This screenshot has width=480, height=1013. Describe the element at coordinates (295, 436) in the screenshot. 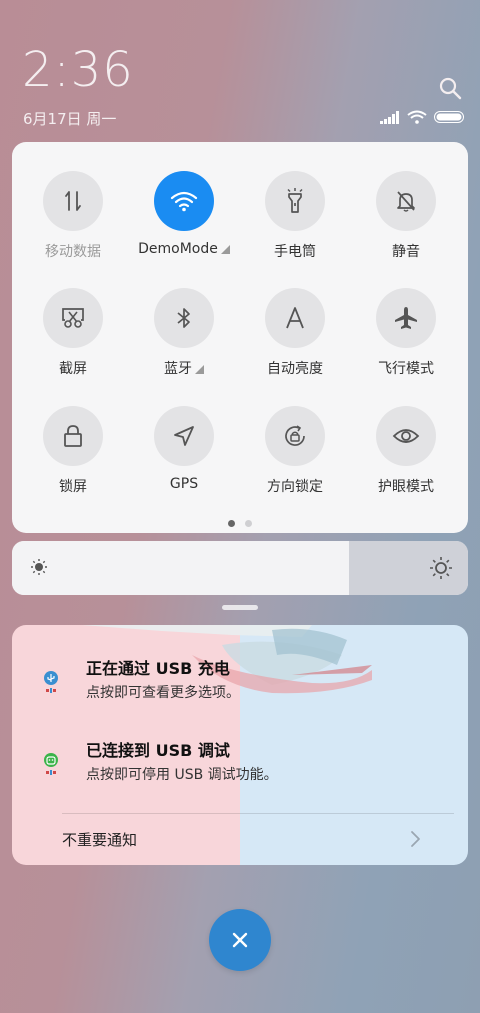

I see `rotation-lock-icon` at that location.